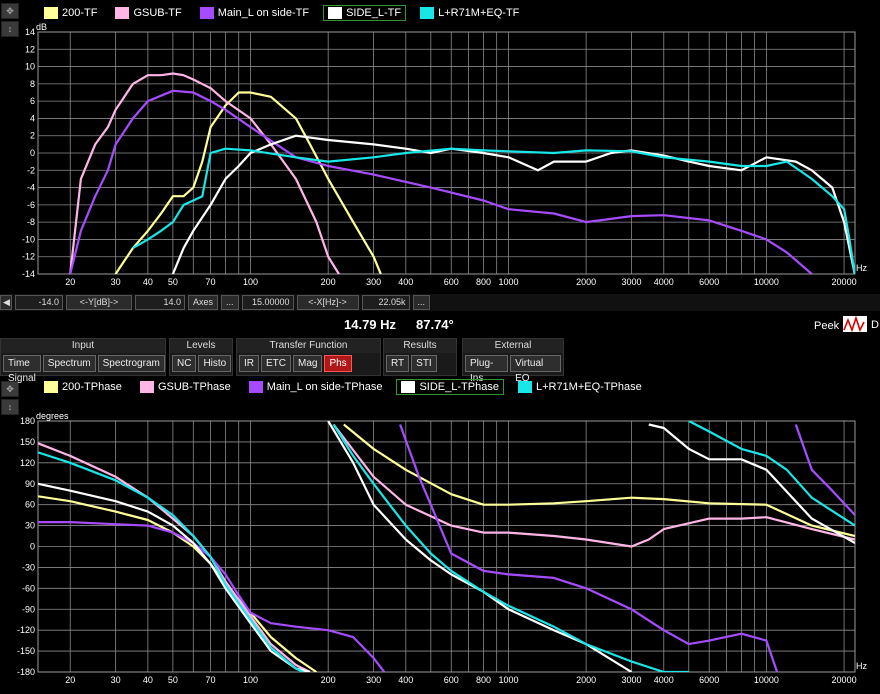  I want to click on y-tick-label: -4, so click(31, 188).